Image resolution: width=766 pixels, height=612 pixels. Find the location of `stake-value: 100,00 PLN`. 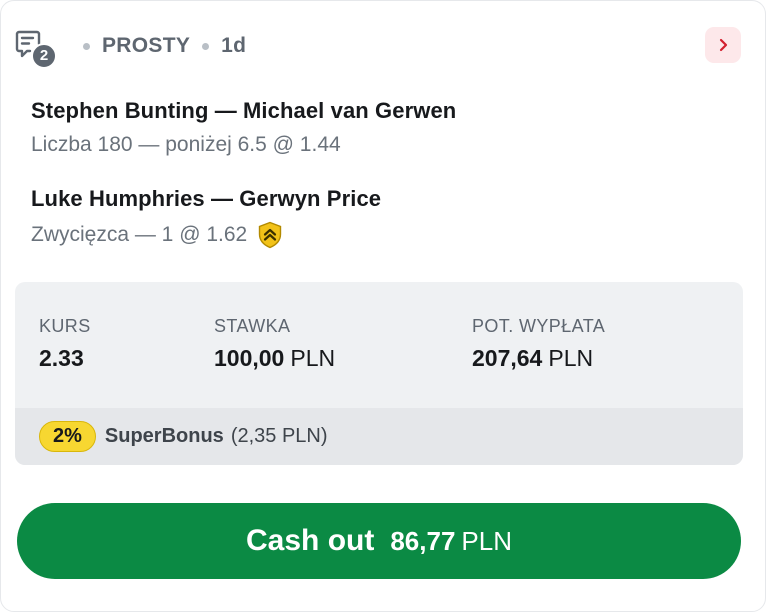

stake-value: 100,00 PLN is located at coordinates (274, 358).